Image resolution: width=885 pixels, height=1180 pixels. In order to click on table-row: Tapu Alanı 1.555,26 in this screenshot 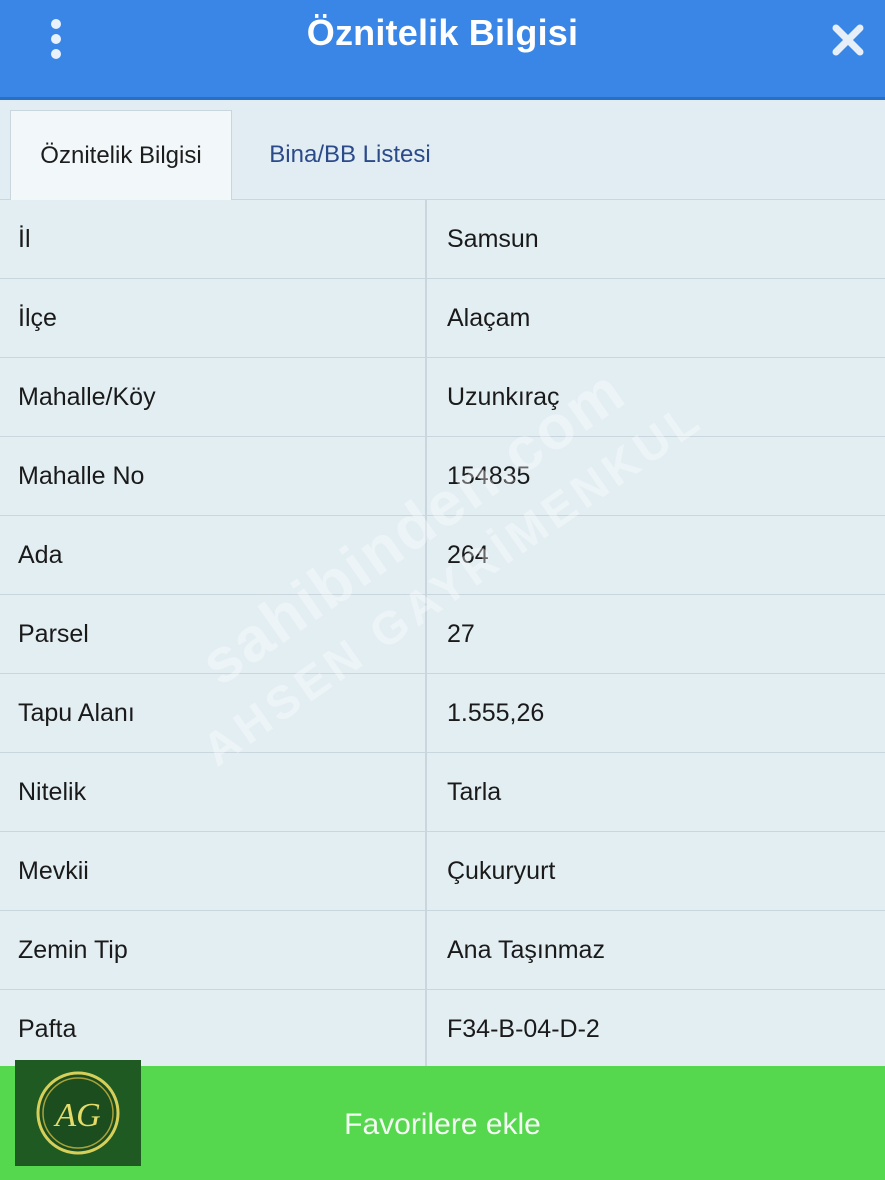, I will do `click(442, 713)`.